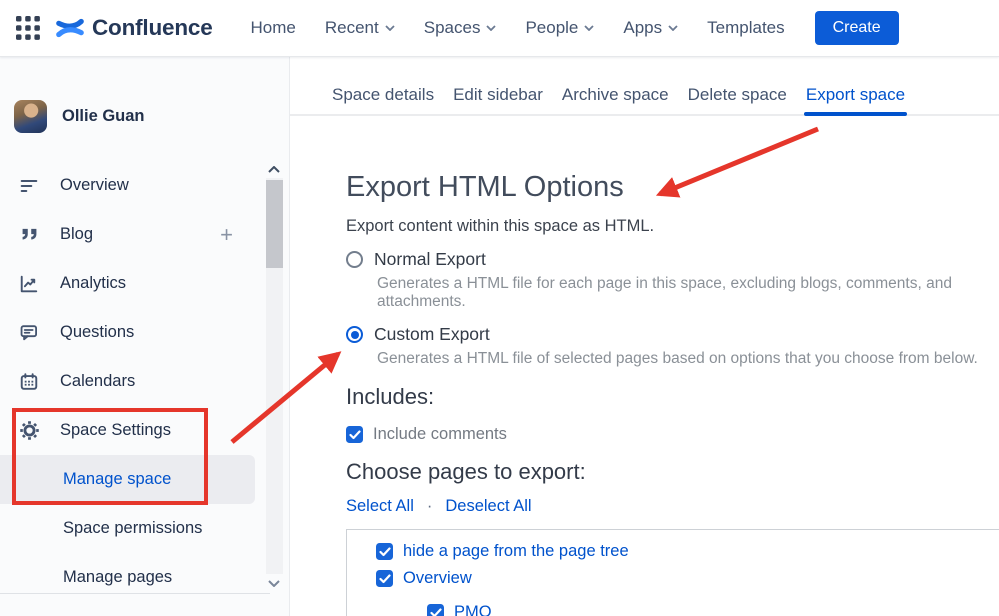 This screenshot has height=616, width=999. I want to click on sidebar-item-label: Blog, so click(77, 234).